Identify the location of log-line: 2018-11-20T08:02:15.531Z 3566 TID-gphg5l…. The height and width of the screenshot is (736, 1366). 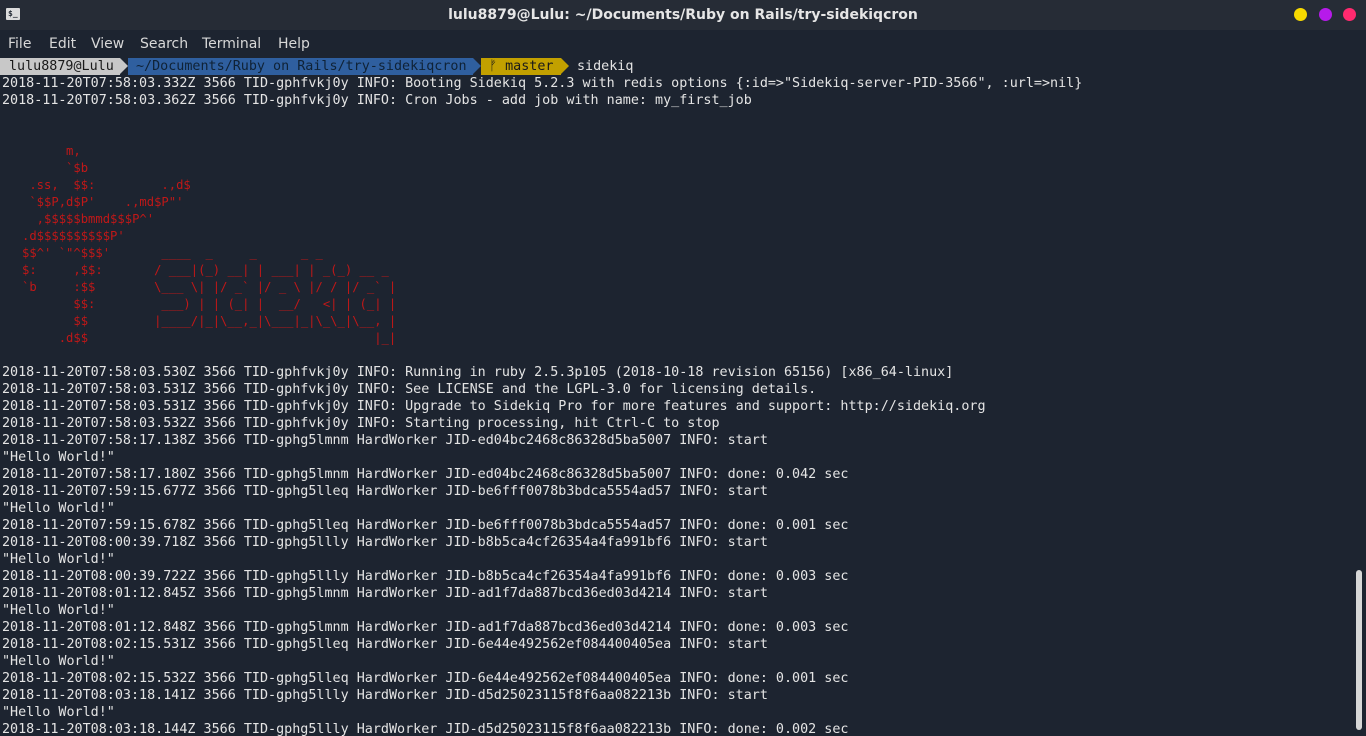
(385, 644).